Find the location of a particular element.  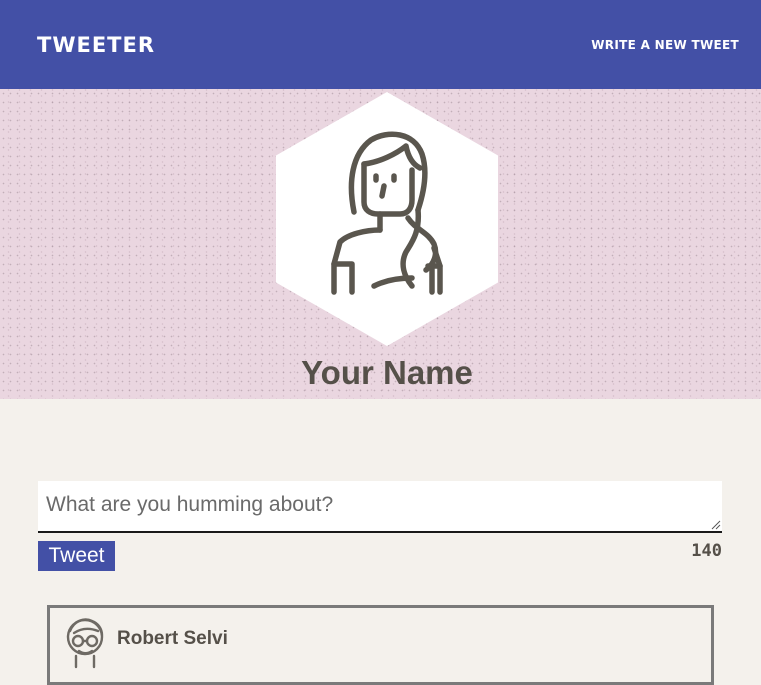

hexagon-frame is located at coordinates (387, 219).